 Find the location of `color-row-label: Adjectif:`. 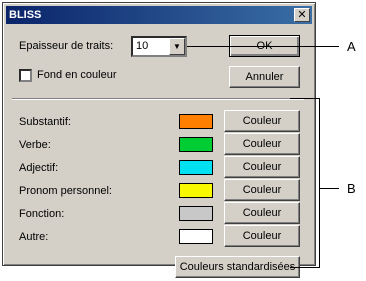

color-row-label: Adjectif: is located at coordinates (39, 168).